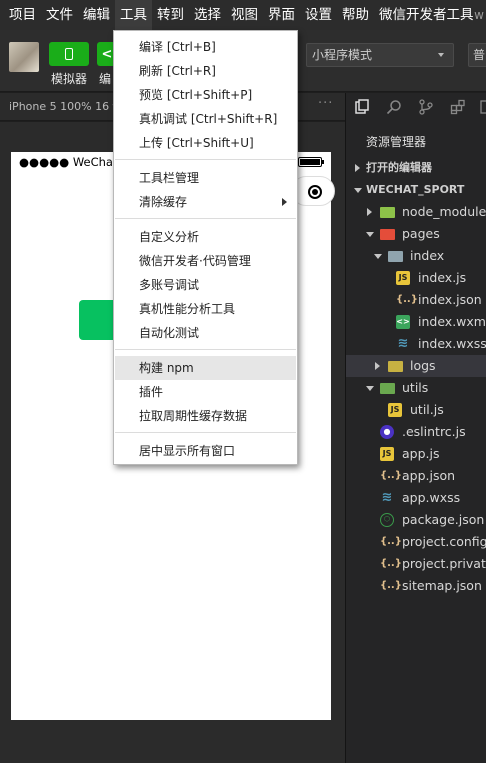  I want to click on tree-label: util.js, so click(427, 409).